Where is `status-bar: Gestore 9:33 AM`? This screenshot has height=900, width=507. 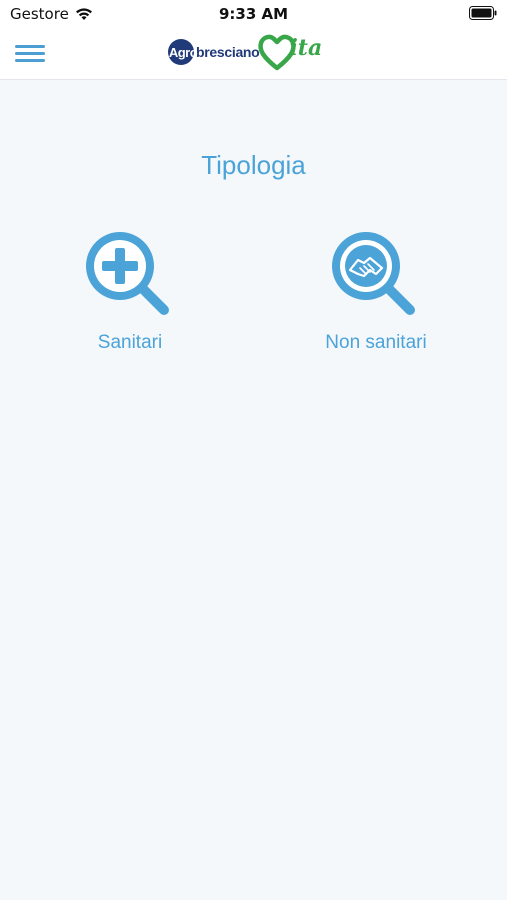 status-bar: Gestore 9:33 AM is located at coordinates (253, 14).